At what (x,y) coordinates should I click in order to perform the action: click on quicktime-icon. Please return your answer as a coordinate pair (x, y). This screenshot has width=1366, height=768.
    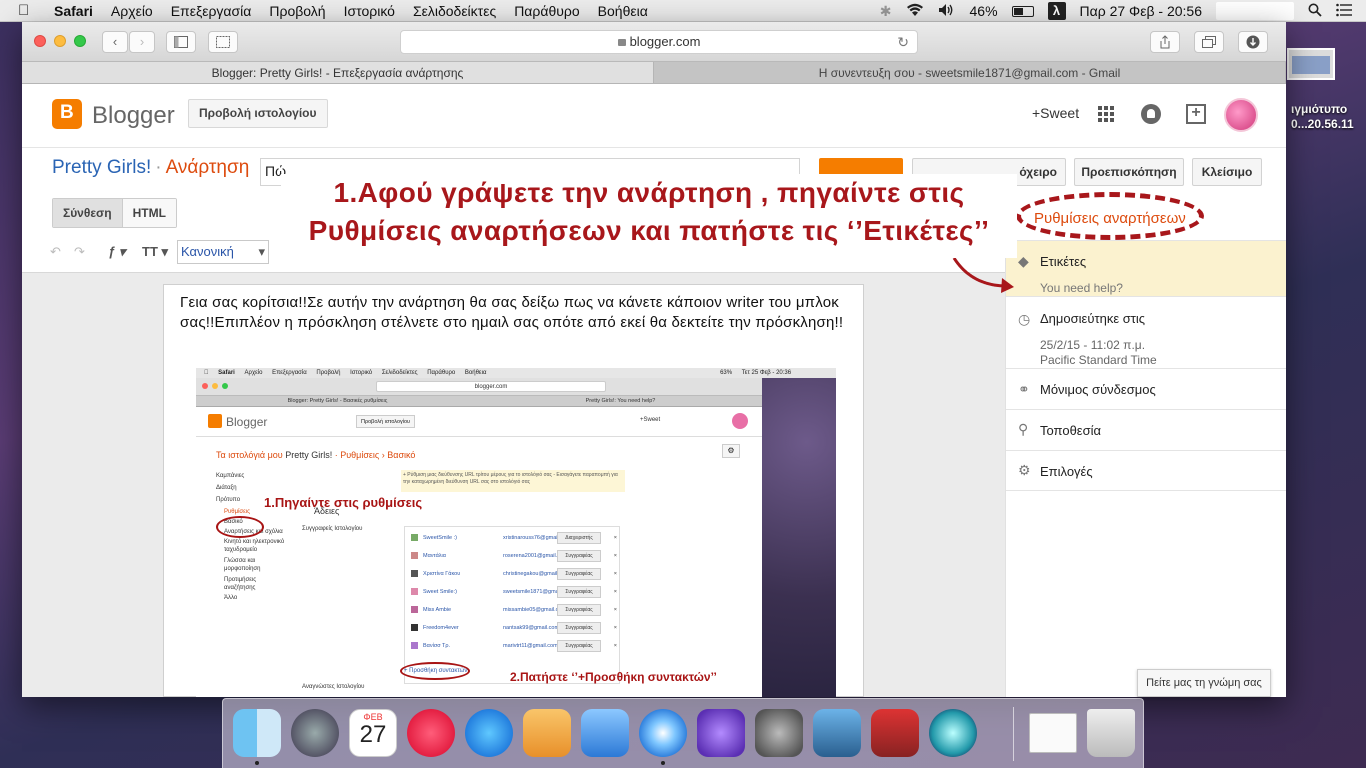
    Looking at the image, I should click on (953, 733).